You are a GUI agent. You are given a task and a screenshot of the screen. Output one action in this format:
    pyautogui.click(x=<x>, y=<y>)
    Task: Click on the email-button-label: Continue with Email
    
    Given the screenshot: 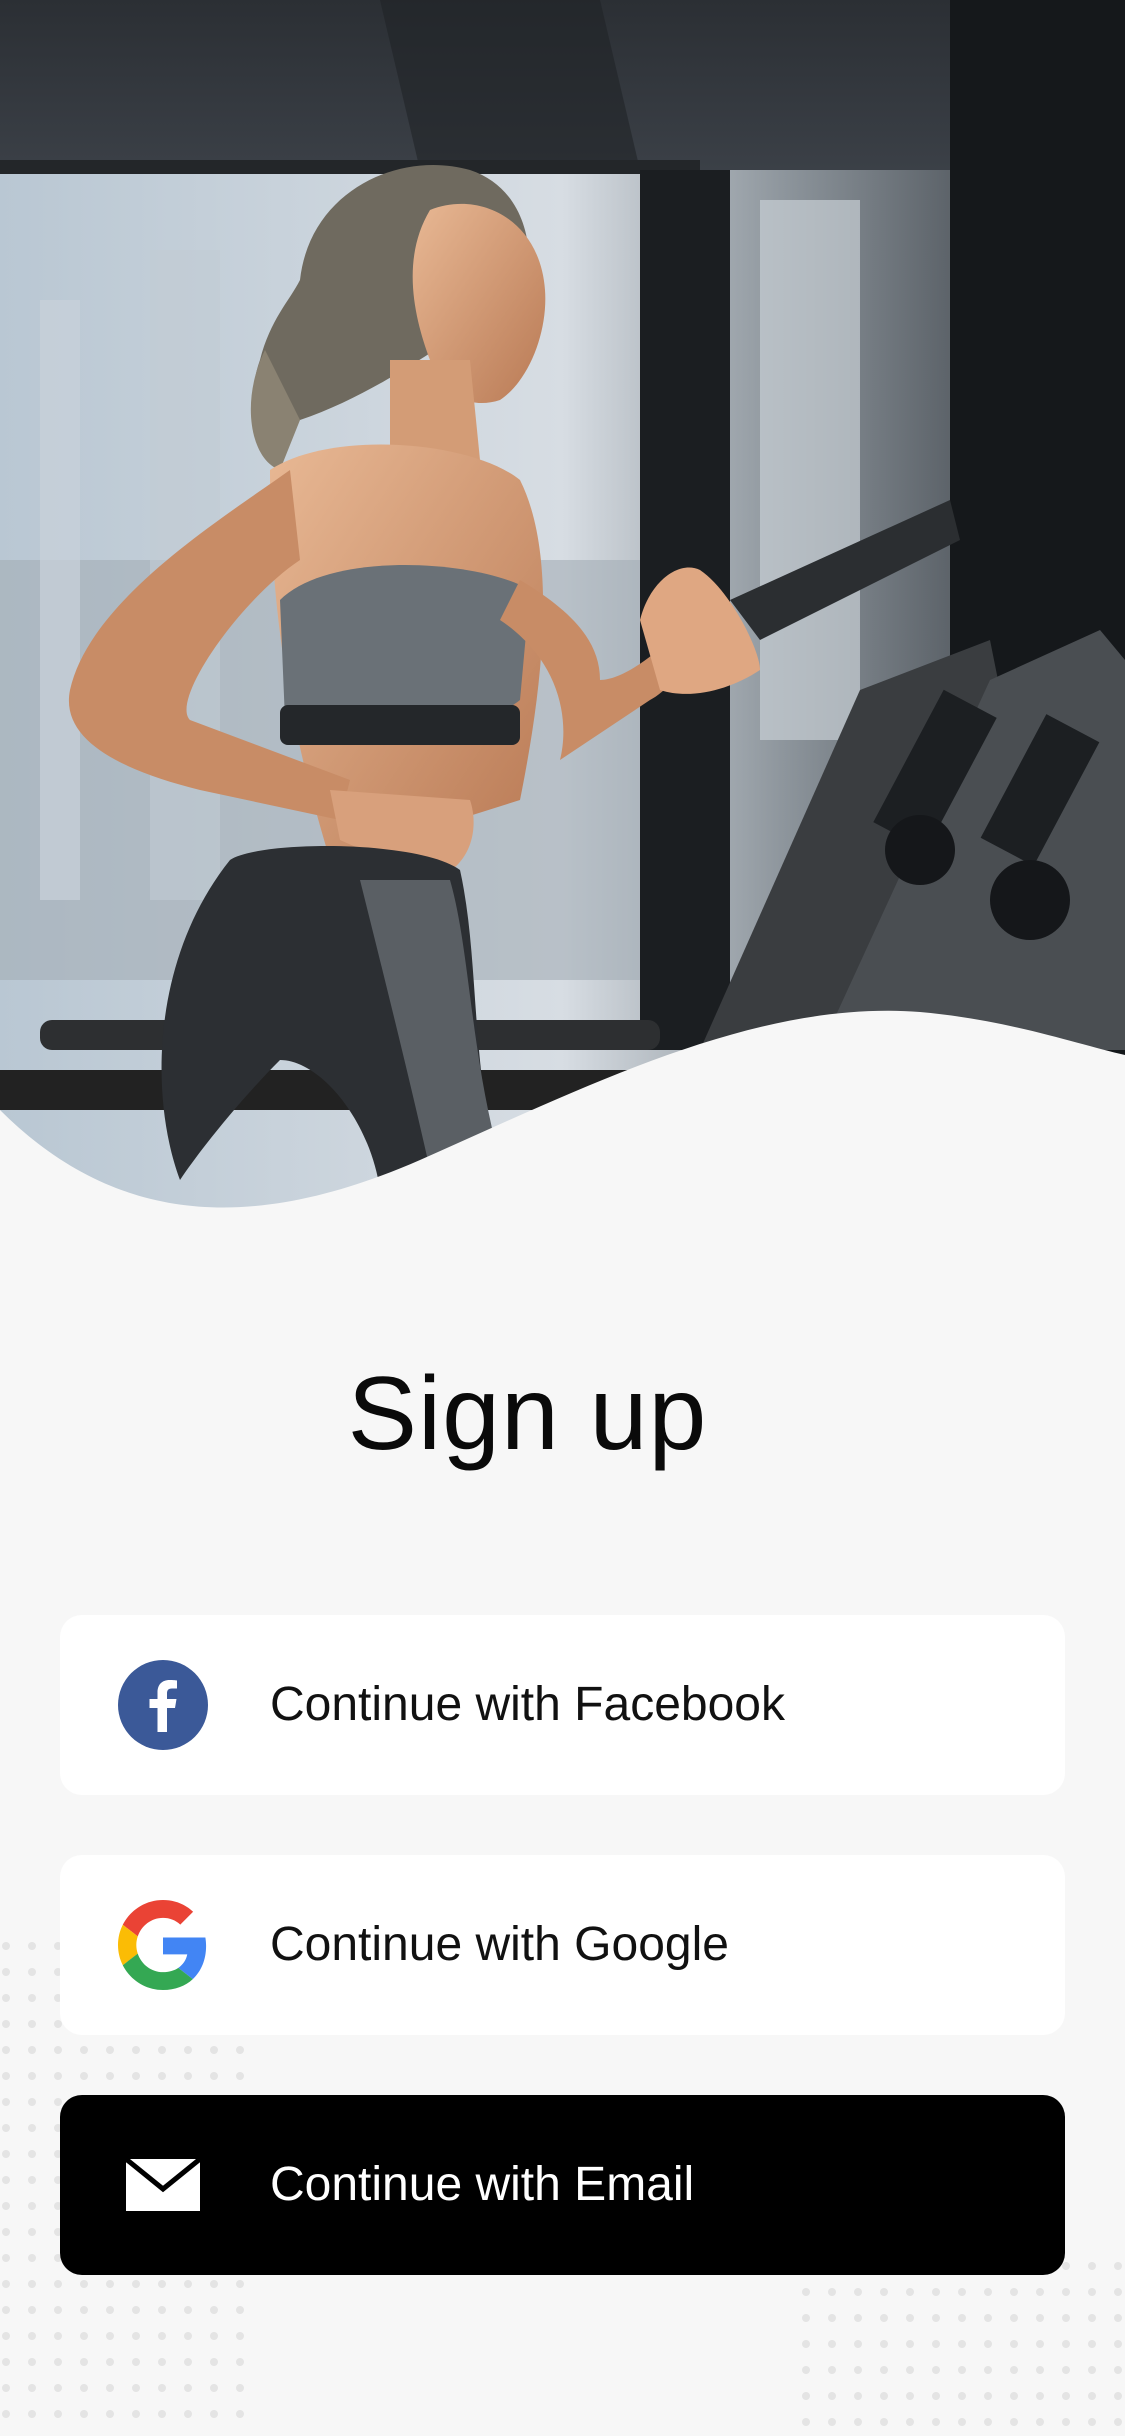 What is the action you would take?
    pyautogui.click(x=482, y=2184)
    